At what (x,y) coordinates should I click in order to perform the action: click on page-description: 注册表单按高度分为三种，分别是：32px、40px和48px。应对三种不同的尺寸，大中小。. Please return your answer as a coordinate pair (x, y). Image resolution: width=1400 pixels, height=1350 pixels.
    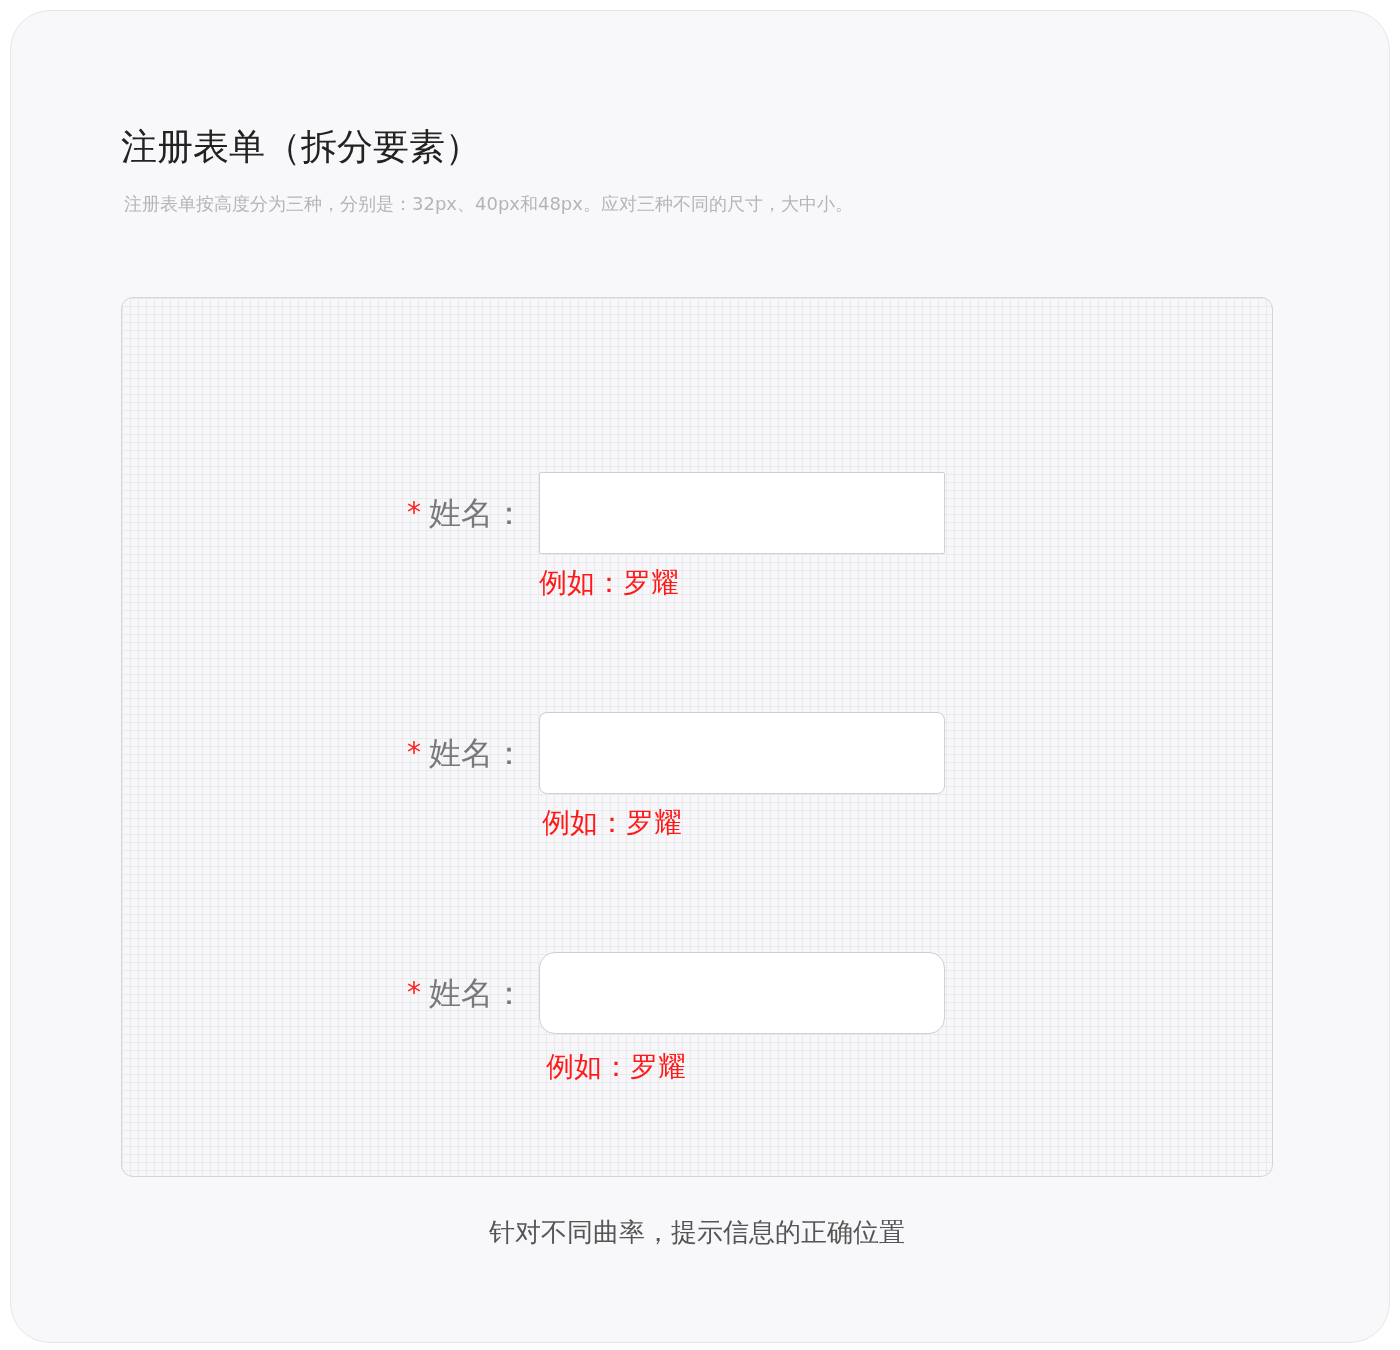
    Looking at the image, I should click on (489, 204).